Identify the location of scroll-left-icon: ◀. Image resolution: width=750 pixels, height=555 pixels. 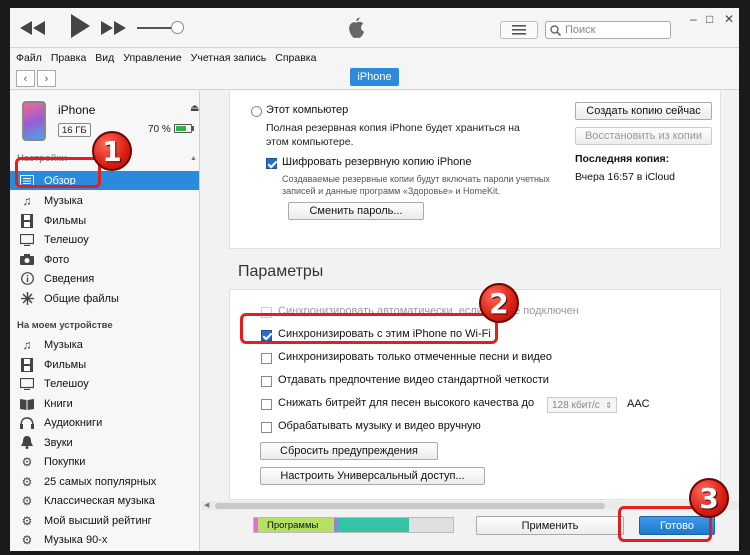
(206, 505).